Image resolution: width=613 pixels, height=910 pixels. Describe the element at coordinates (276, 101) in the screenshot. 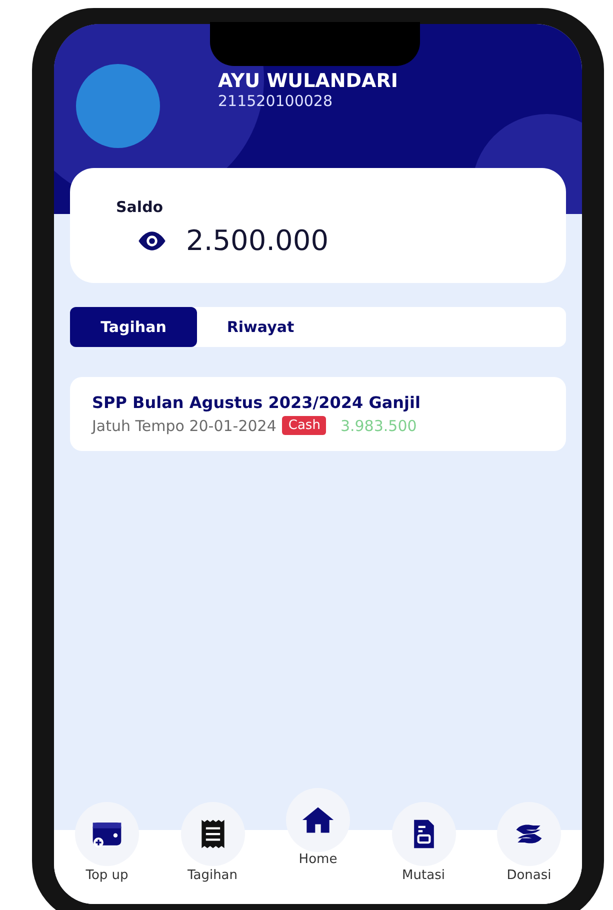

I see `student-id: 211520100028` at that location.